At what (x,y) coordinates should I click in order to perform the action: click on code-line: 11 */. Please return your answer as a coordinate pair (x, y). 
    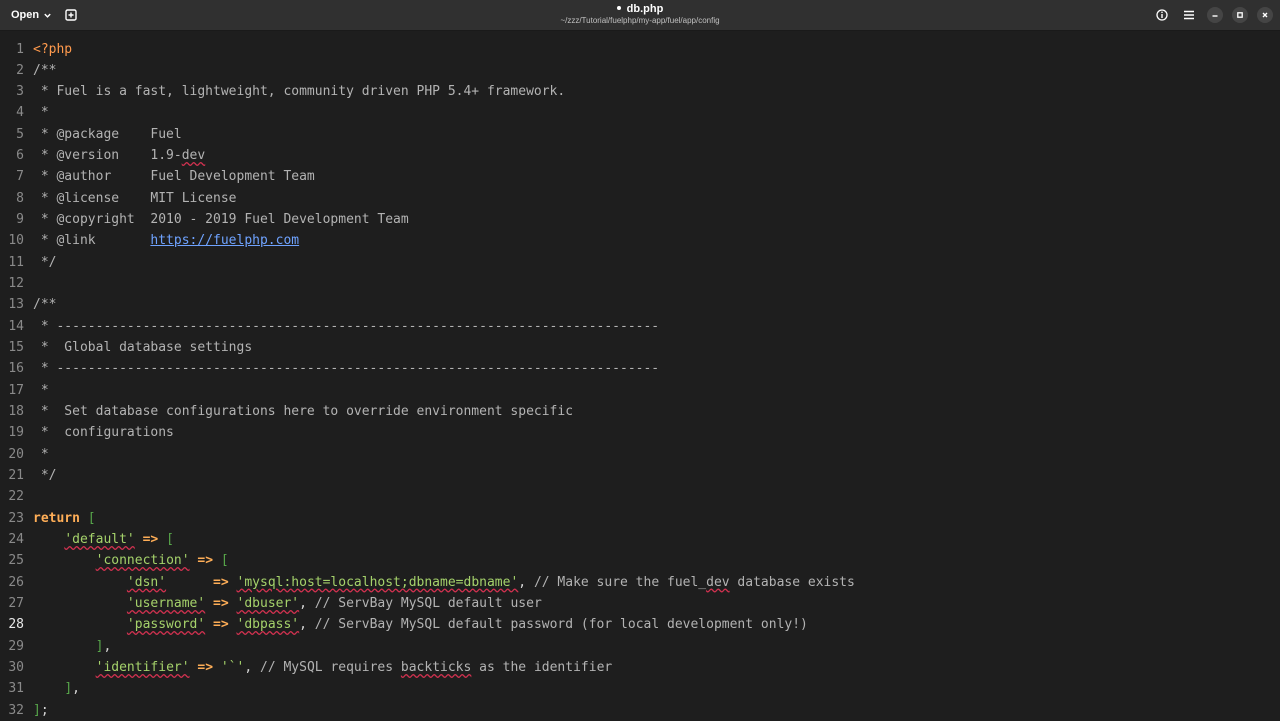
    Looking at the image, I should click on (640, 262).